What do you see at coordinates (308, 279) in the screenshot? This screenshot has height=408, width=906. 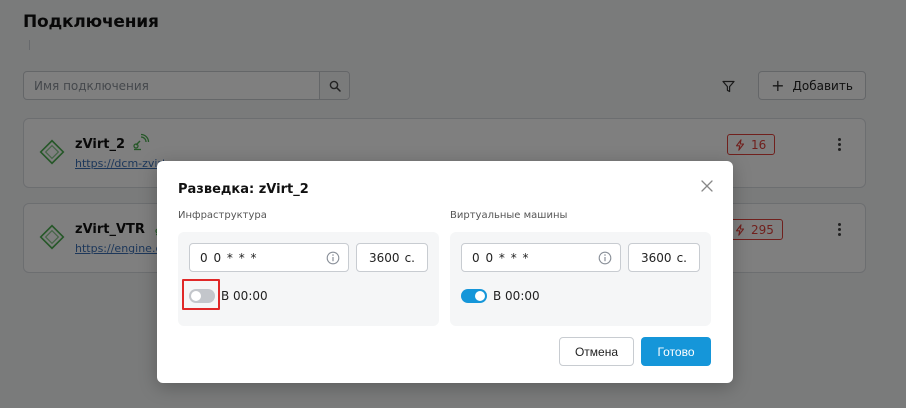 I see `infrastructure-panel: 0 0 * * * 3600 с. В 00:00` at bounding box center [308, 279].